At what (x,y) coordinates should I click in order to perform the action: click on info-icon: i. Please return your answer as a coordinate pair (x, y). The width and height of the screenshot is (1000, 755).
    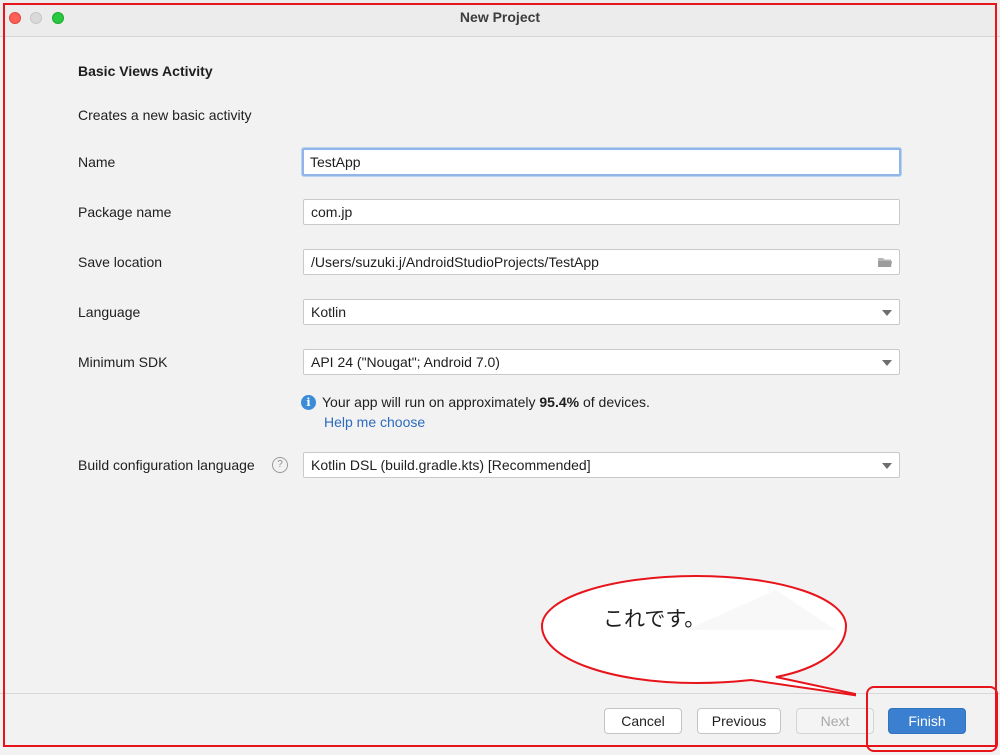
    Looking at the image, I should click on (308, 402).